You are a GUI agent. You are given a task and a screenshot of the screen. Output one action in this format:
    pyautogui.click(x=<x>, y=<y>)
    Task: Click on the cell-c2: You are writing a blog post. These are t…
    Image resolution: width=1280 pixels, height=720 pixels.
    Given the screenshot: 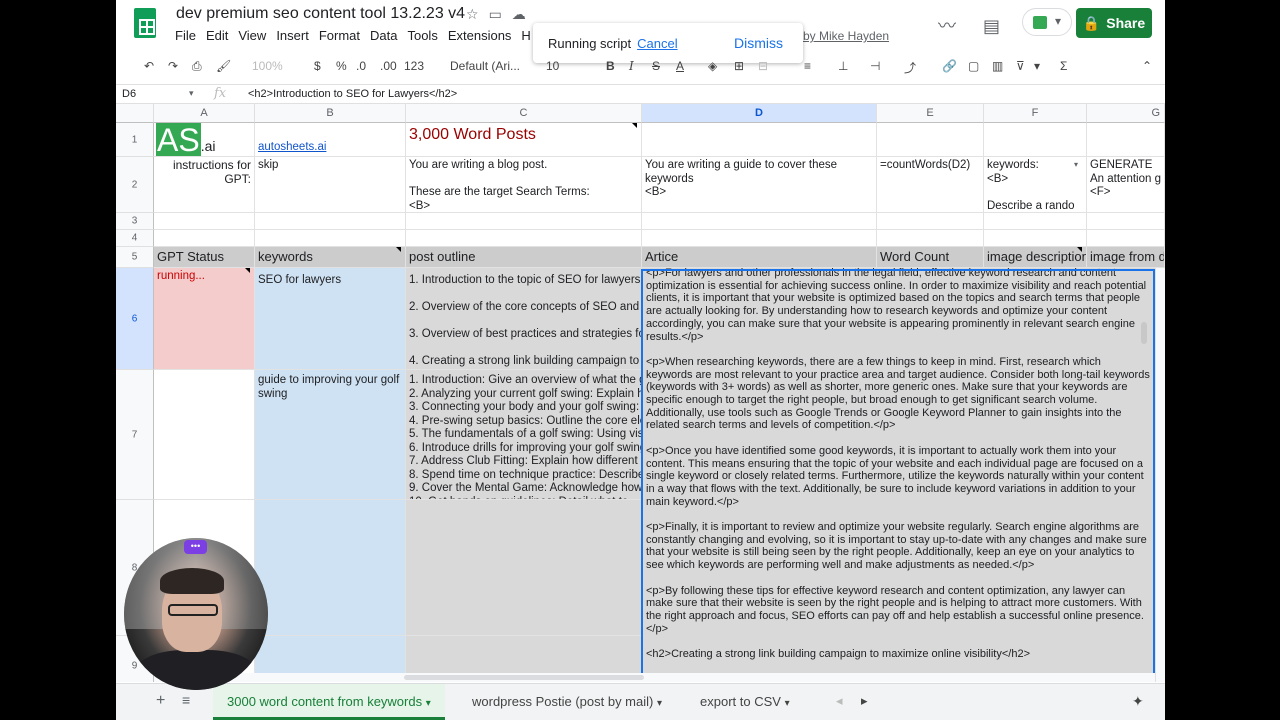 What is the action you would take?
    pyautogui.click(x=524, y=185)
    